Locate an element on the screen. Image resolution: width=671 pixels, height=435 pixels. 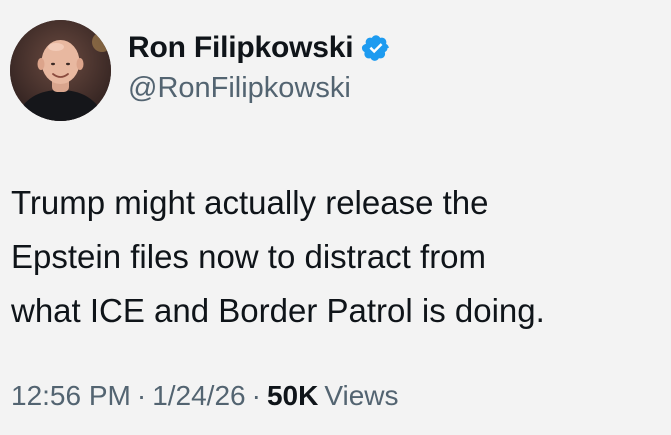
author-avatar is located at coordinates (60, 70).